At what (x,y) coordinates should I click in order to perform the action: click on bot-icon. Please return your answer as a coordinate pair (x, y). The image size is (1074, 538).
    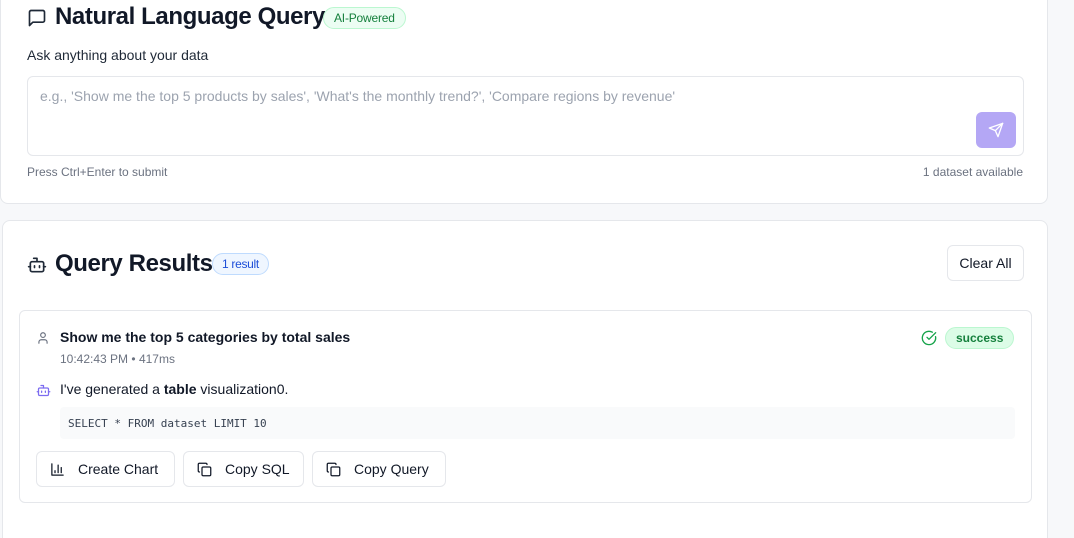
    Looking at the image, I should click on (37, 265).